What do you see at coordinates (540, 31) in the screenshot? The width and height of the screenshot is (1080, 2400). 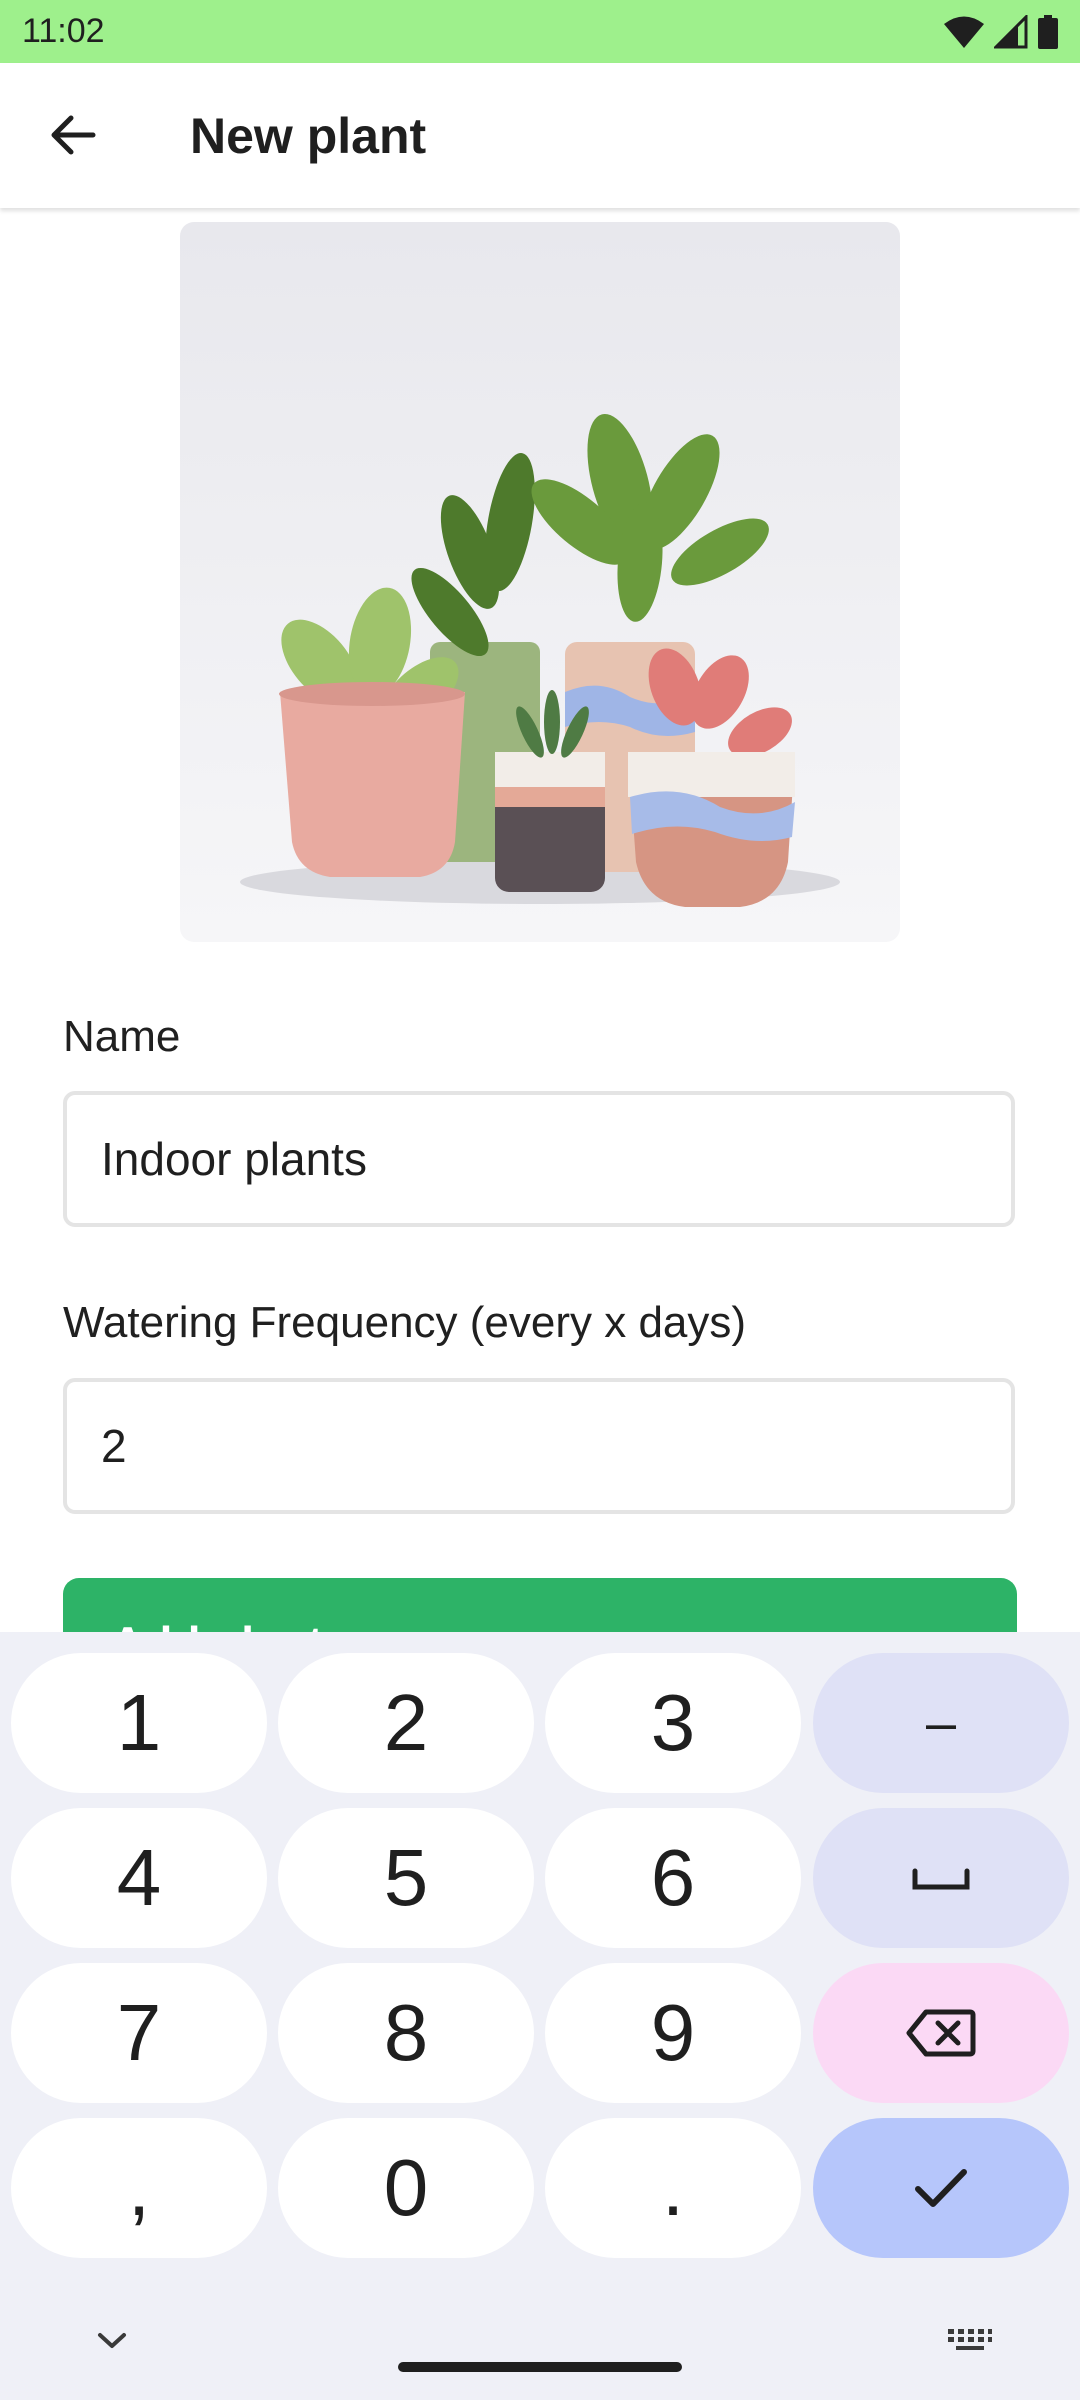 I see `status-bar: 11:02` at bounding box center [540, 31].